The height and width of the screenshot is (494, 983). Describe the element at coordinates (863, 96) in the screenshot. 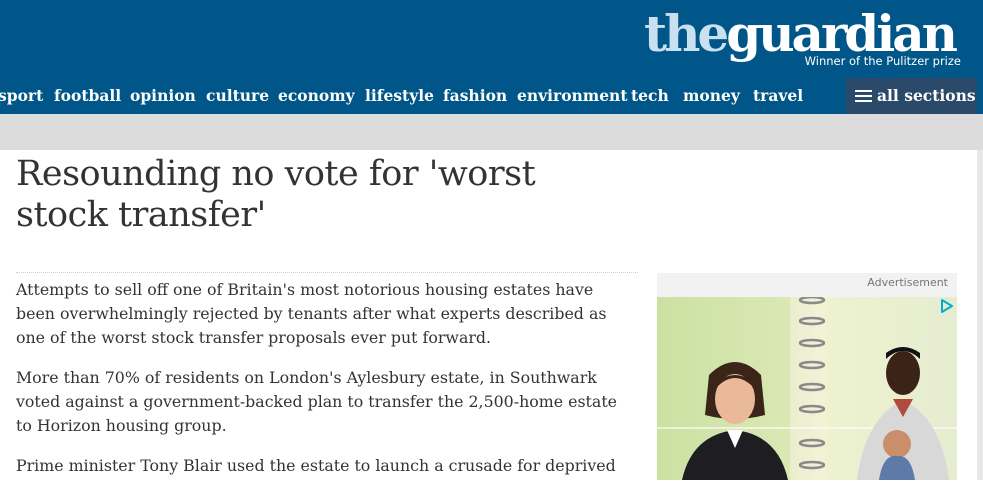

I see `menu-icon` at that location.